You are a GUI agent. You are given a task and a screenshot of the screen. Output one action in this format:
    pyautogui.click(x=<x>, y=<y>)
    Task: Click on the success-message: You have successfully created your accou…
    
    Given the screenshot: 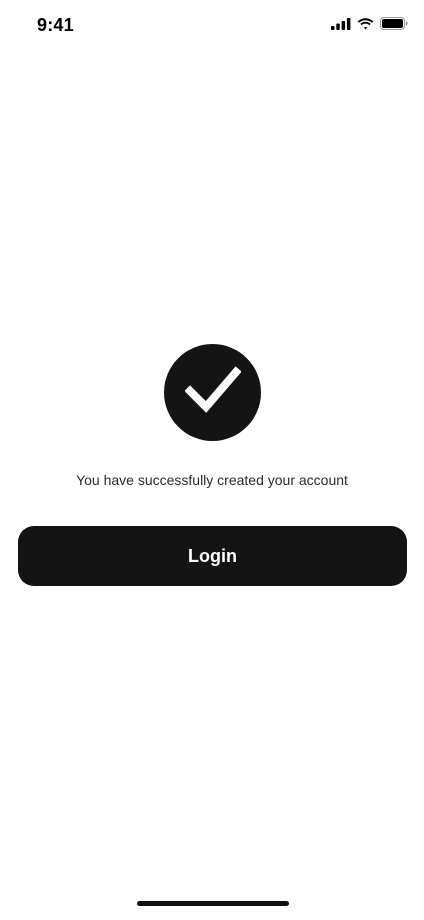 What is the action you would take?
    pyautogui.click(x=212, y=480)
    